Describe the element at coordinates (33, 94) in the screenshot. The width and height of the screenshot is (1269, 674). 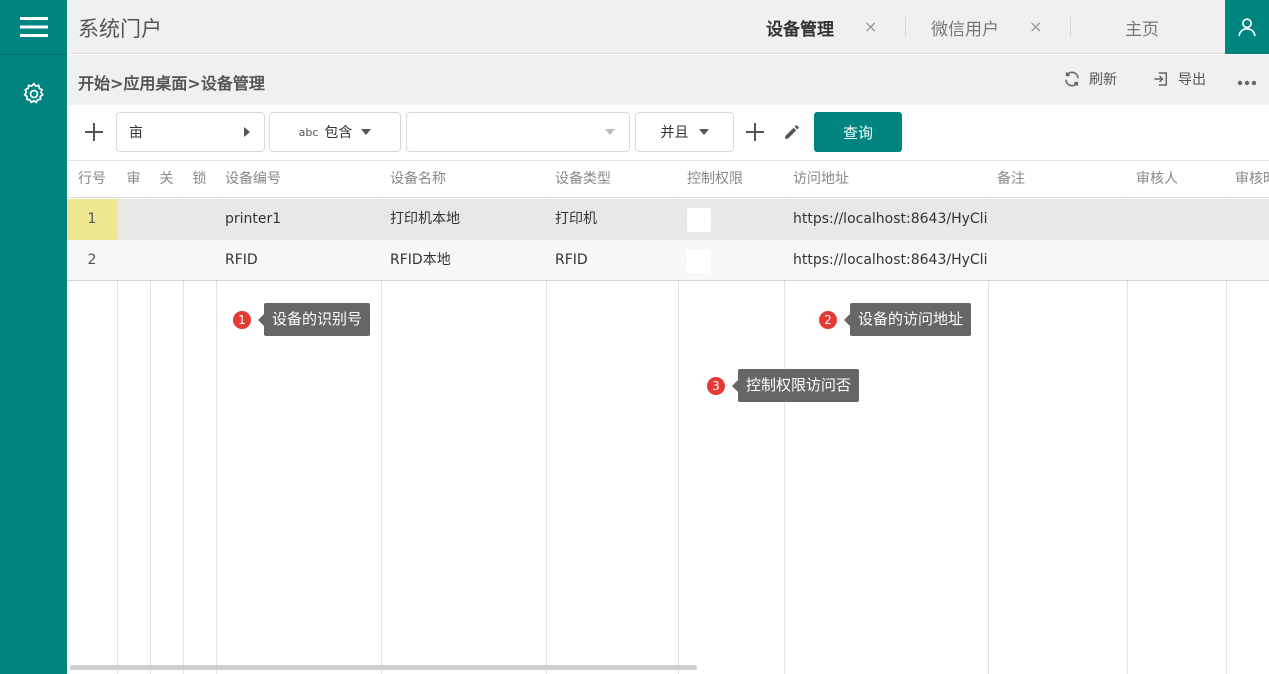
I see `settings-gear-icon` at that location.